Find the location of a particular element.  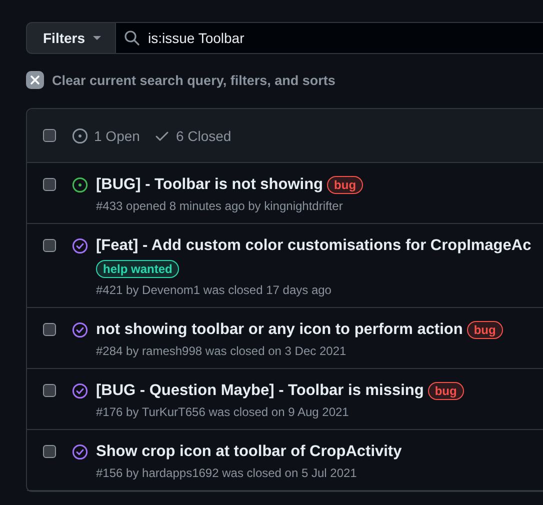

issue-title: [BUG] - Toolbar is not showing is located at coordinates (210, 185).